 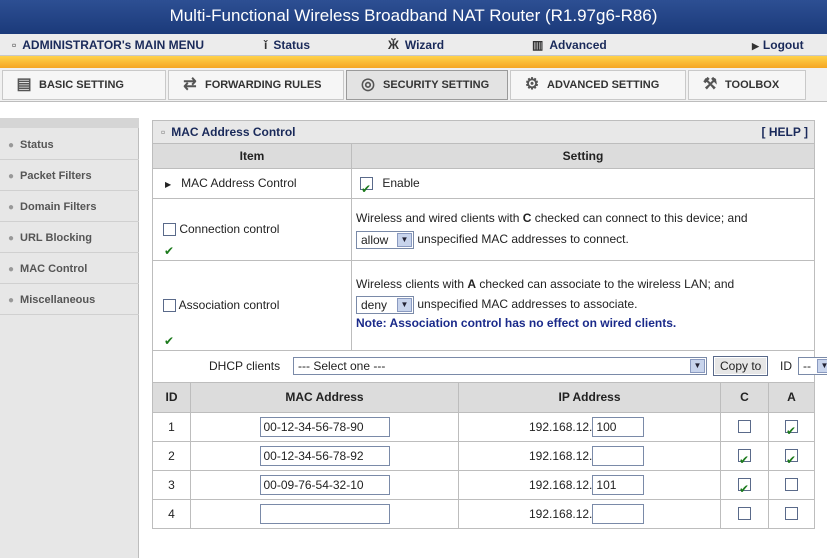 I want to click on sidebar-item-miscellaneous: ● Miscellaneous, so click(x=69, y=300).